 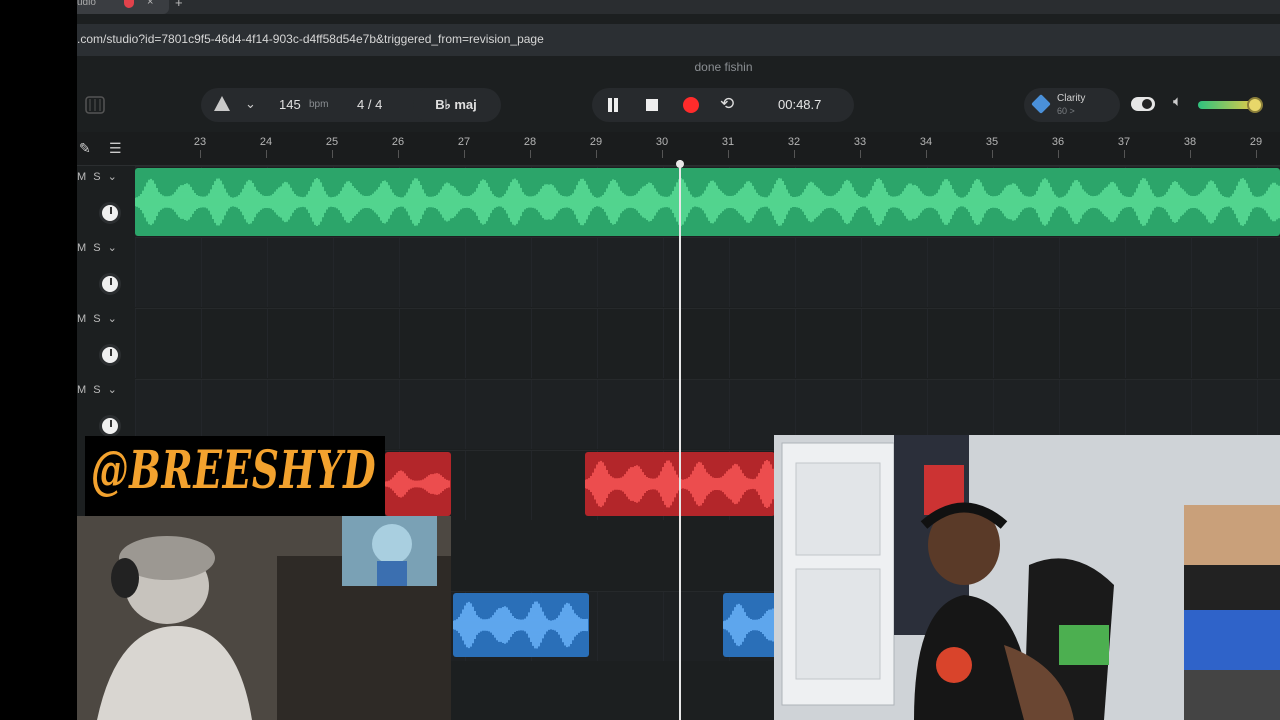 What do you see at coordinates (179, 5) in the screenshot?
I see `new-tab-icon: +` at bounding box center [179, 5].